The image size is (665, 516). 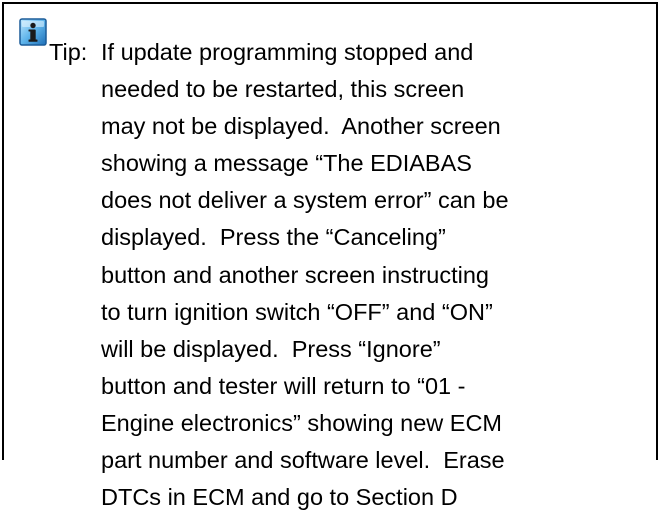 What do you see at coordinates (301, 422) in the screenshot?
I see `tip-text-line: Engine electronics” showing new ECM` at bounding box center [301, 422].